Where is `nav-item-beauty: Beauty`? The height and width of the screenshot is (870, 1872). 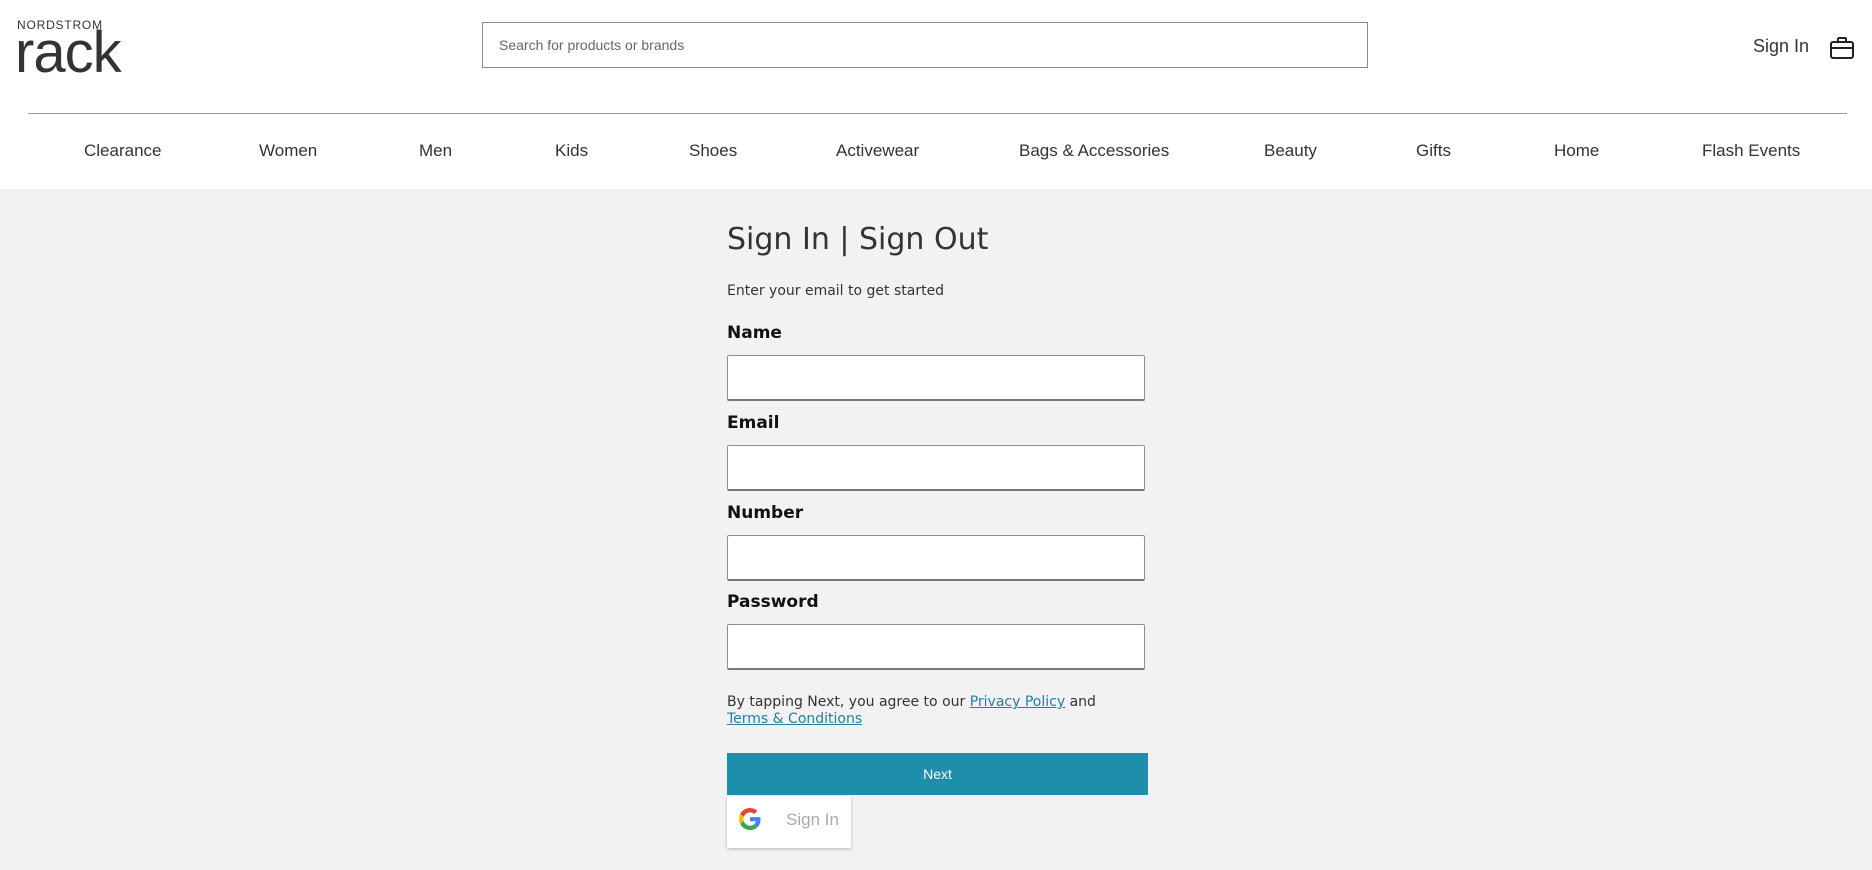 nav-item-beauty: Beauty is located at coordinates (1290, 151).